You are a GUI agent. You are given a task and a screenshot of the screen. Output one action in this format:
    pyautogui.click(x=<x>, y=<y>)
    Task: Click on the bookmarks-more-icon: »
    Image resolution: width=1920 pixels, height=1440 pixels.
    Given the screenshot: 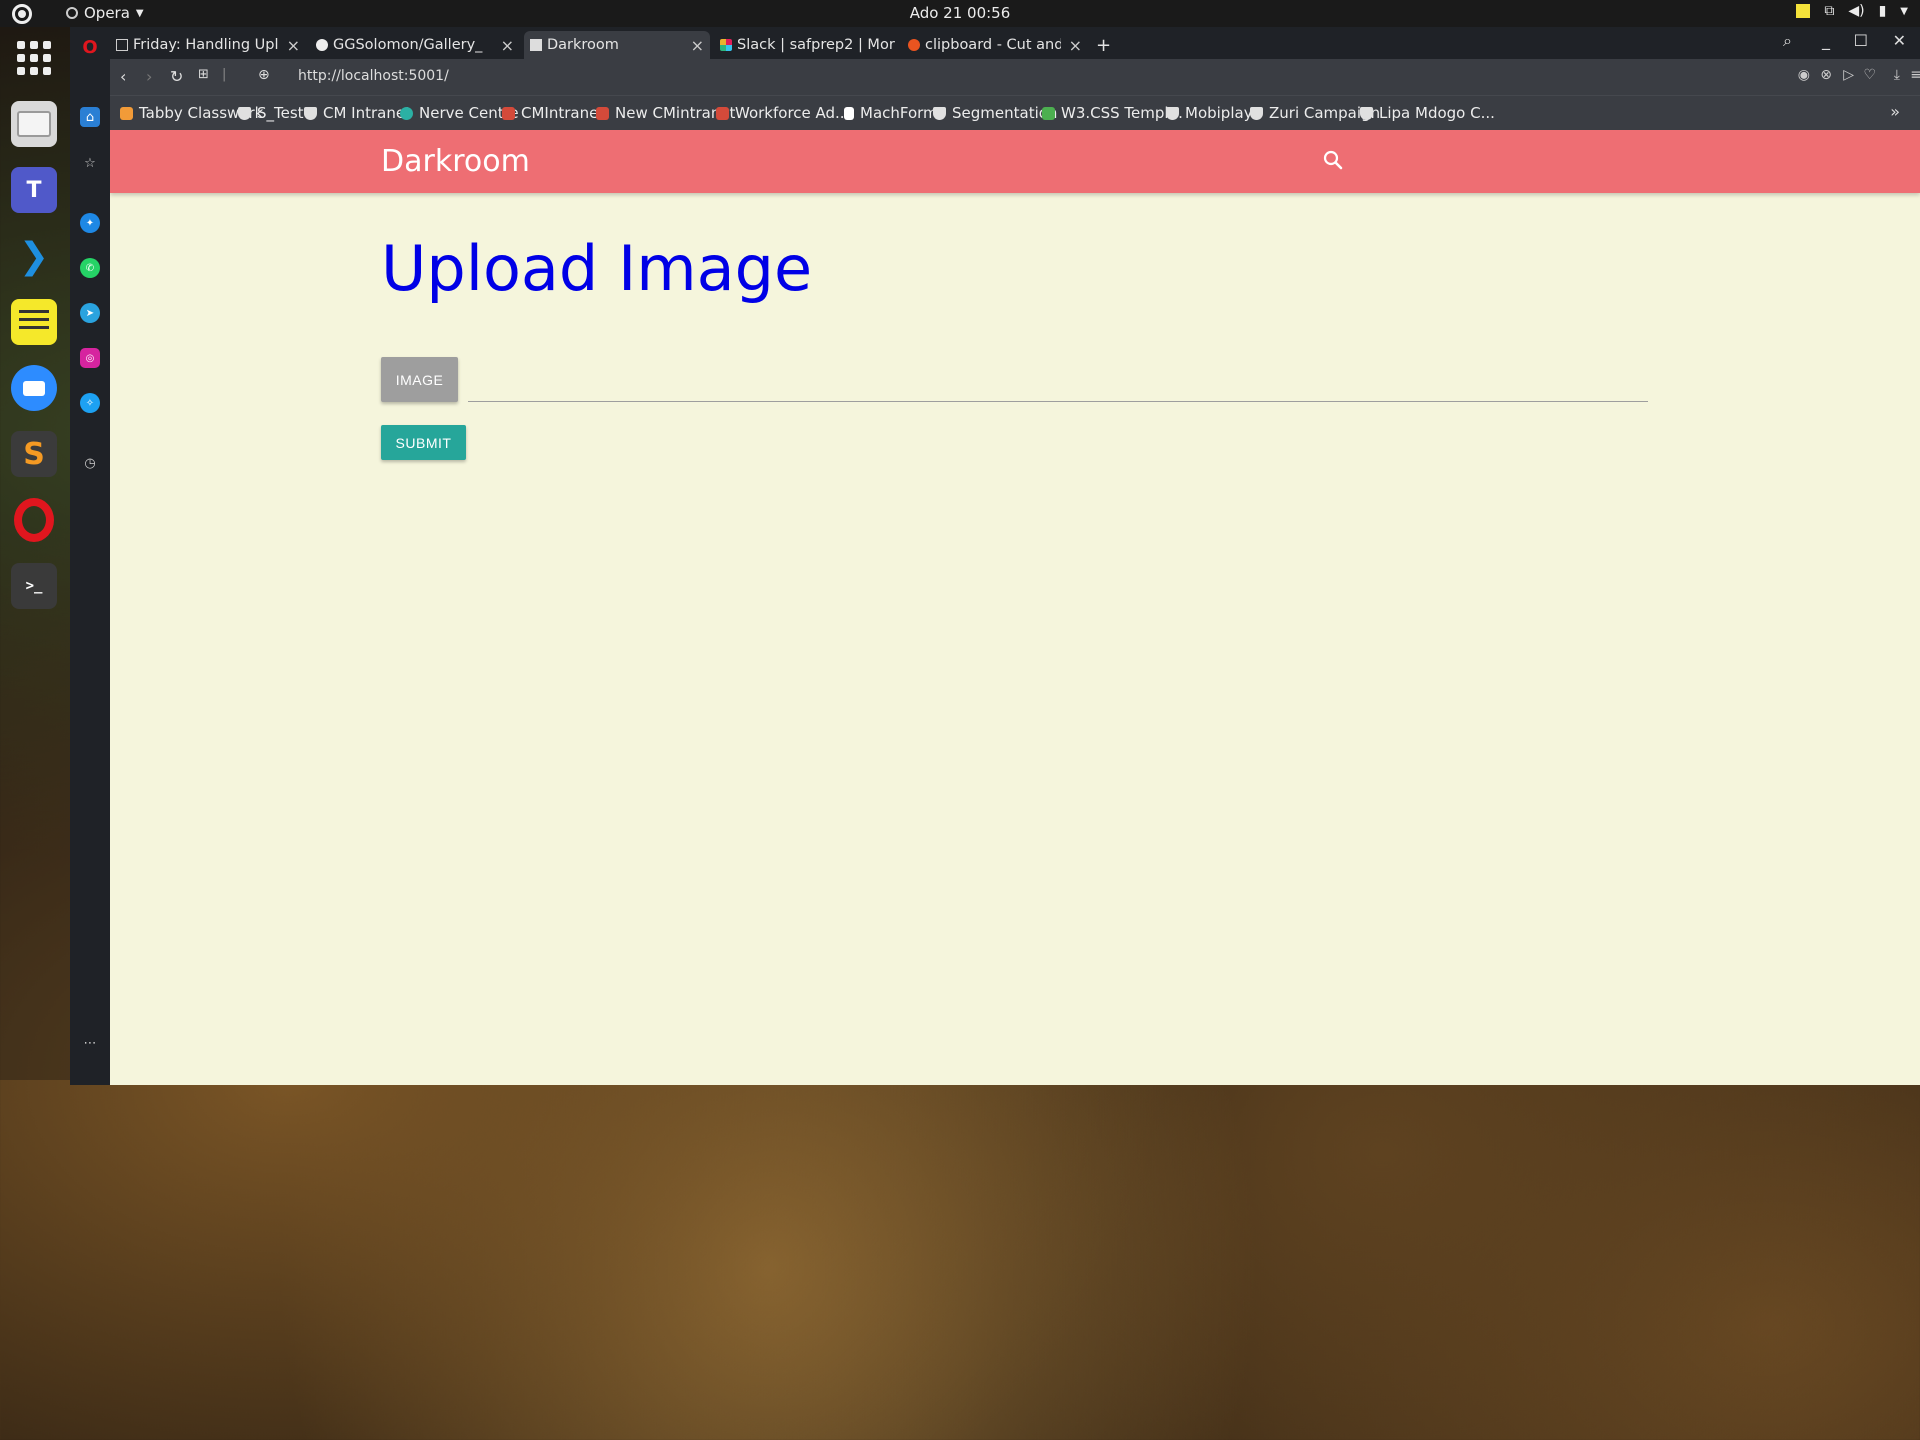 What is the action you would take?
    pyautogui.click(x=1895, y=111)
    